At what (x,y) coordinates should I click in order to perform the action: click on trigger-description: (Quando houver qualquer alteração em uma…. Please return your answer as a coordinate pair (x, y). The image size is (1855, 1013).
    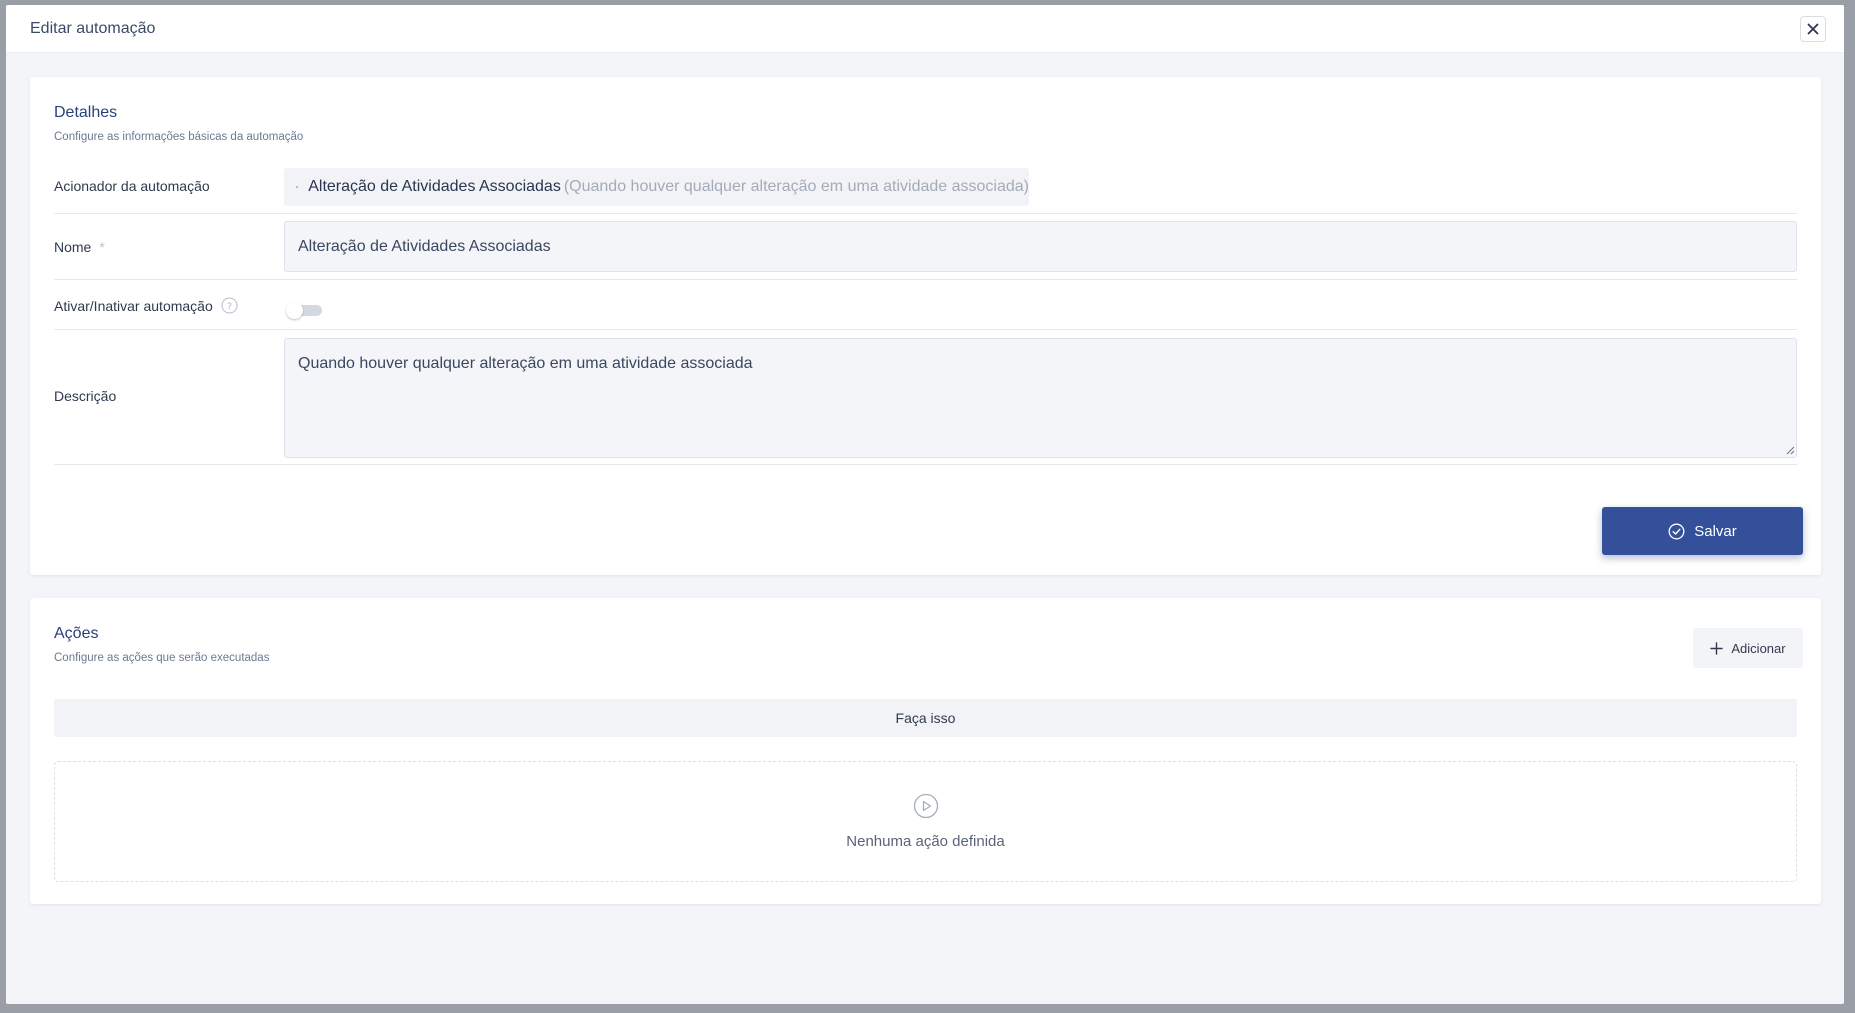
    Looking at the image, I should click on (796, 186).